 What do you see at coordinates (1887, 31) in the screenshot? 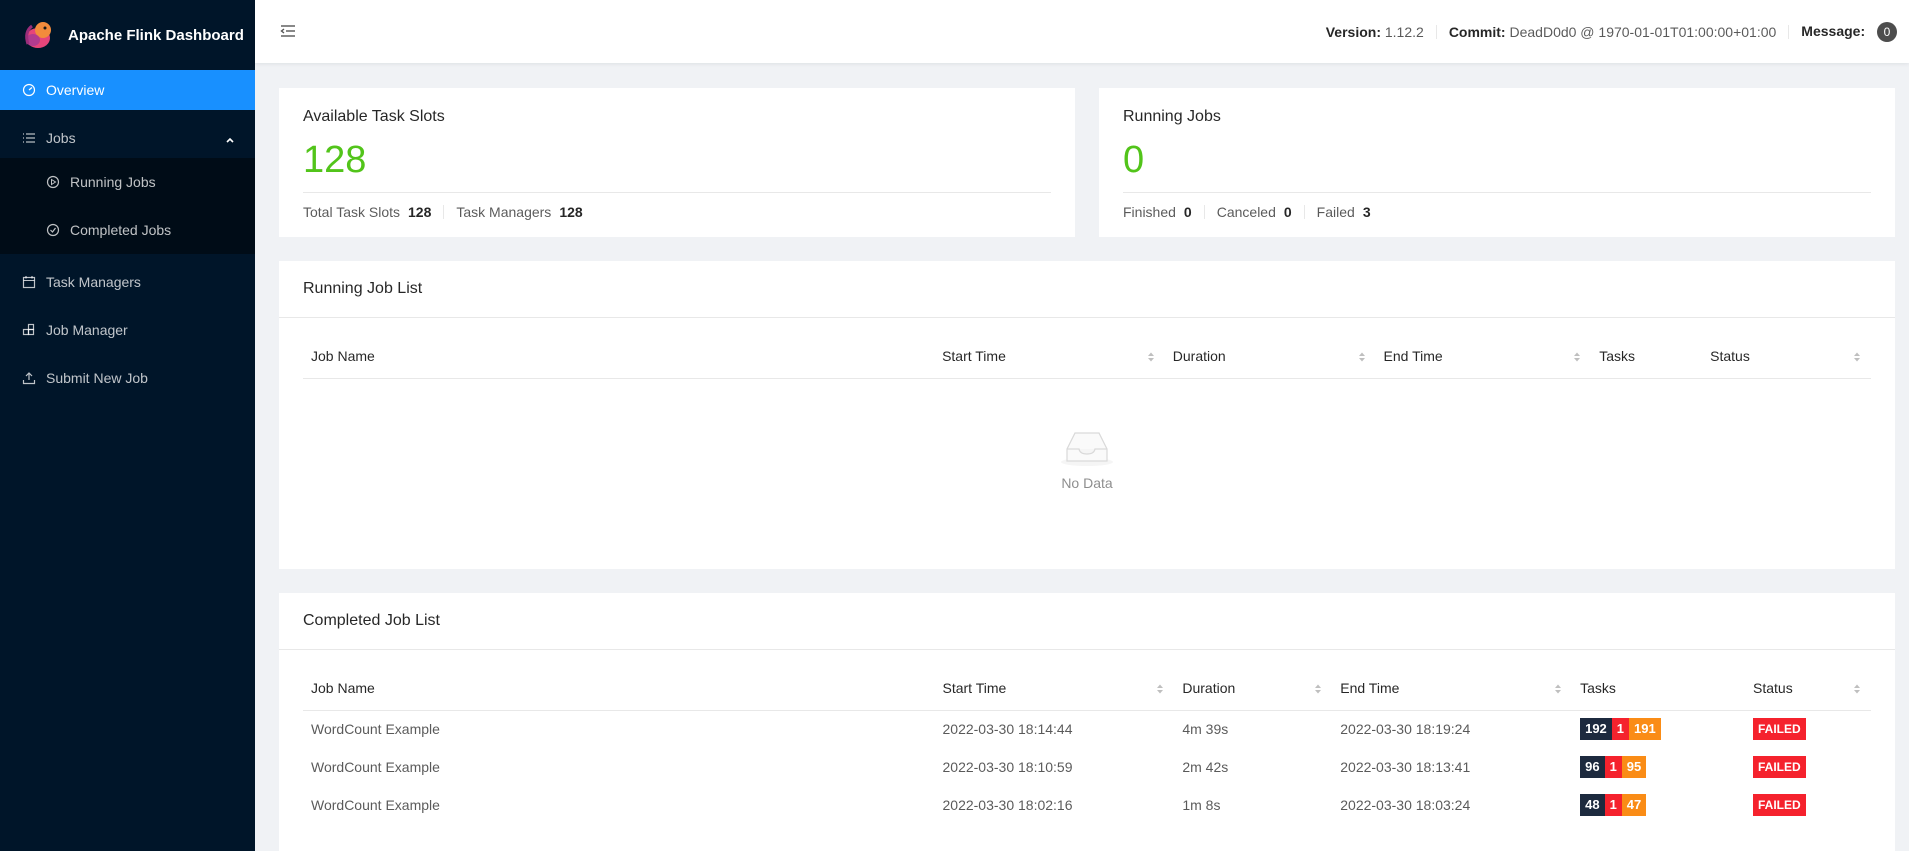
I see `message-count-badge: 0` at bounding box center [1887, 31].